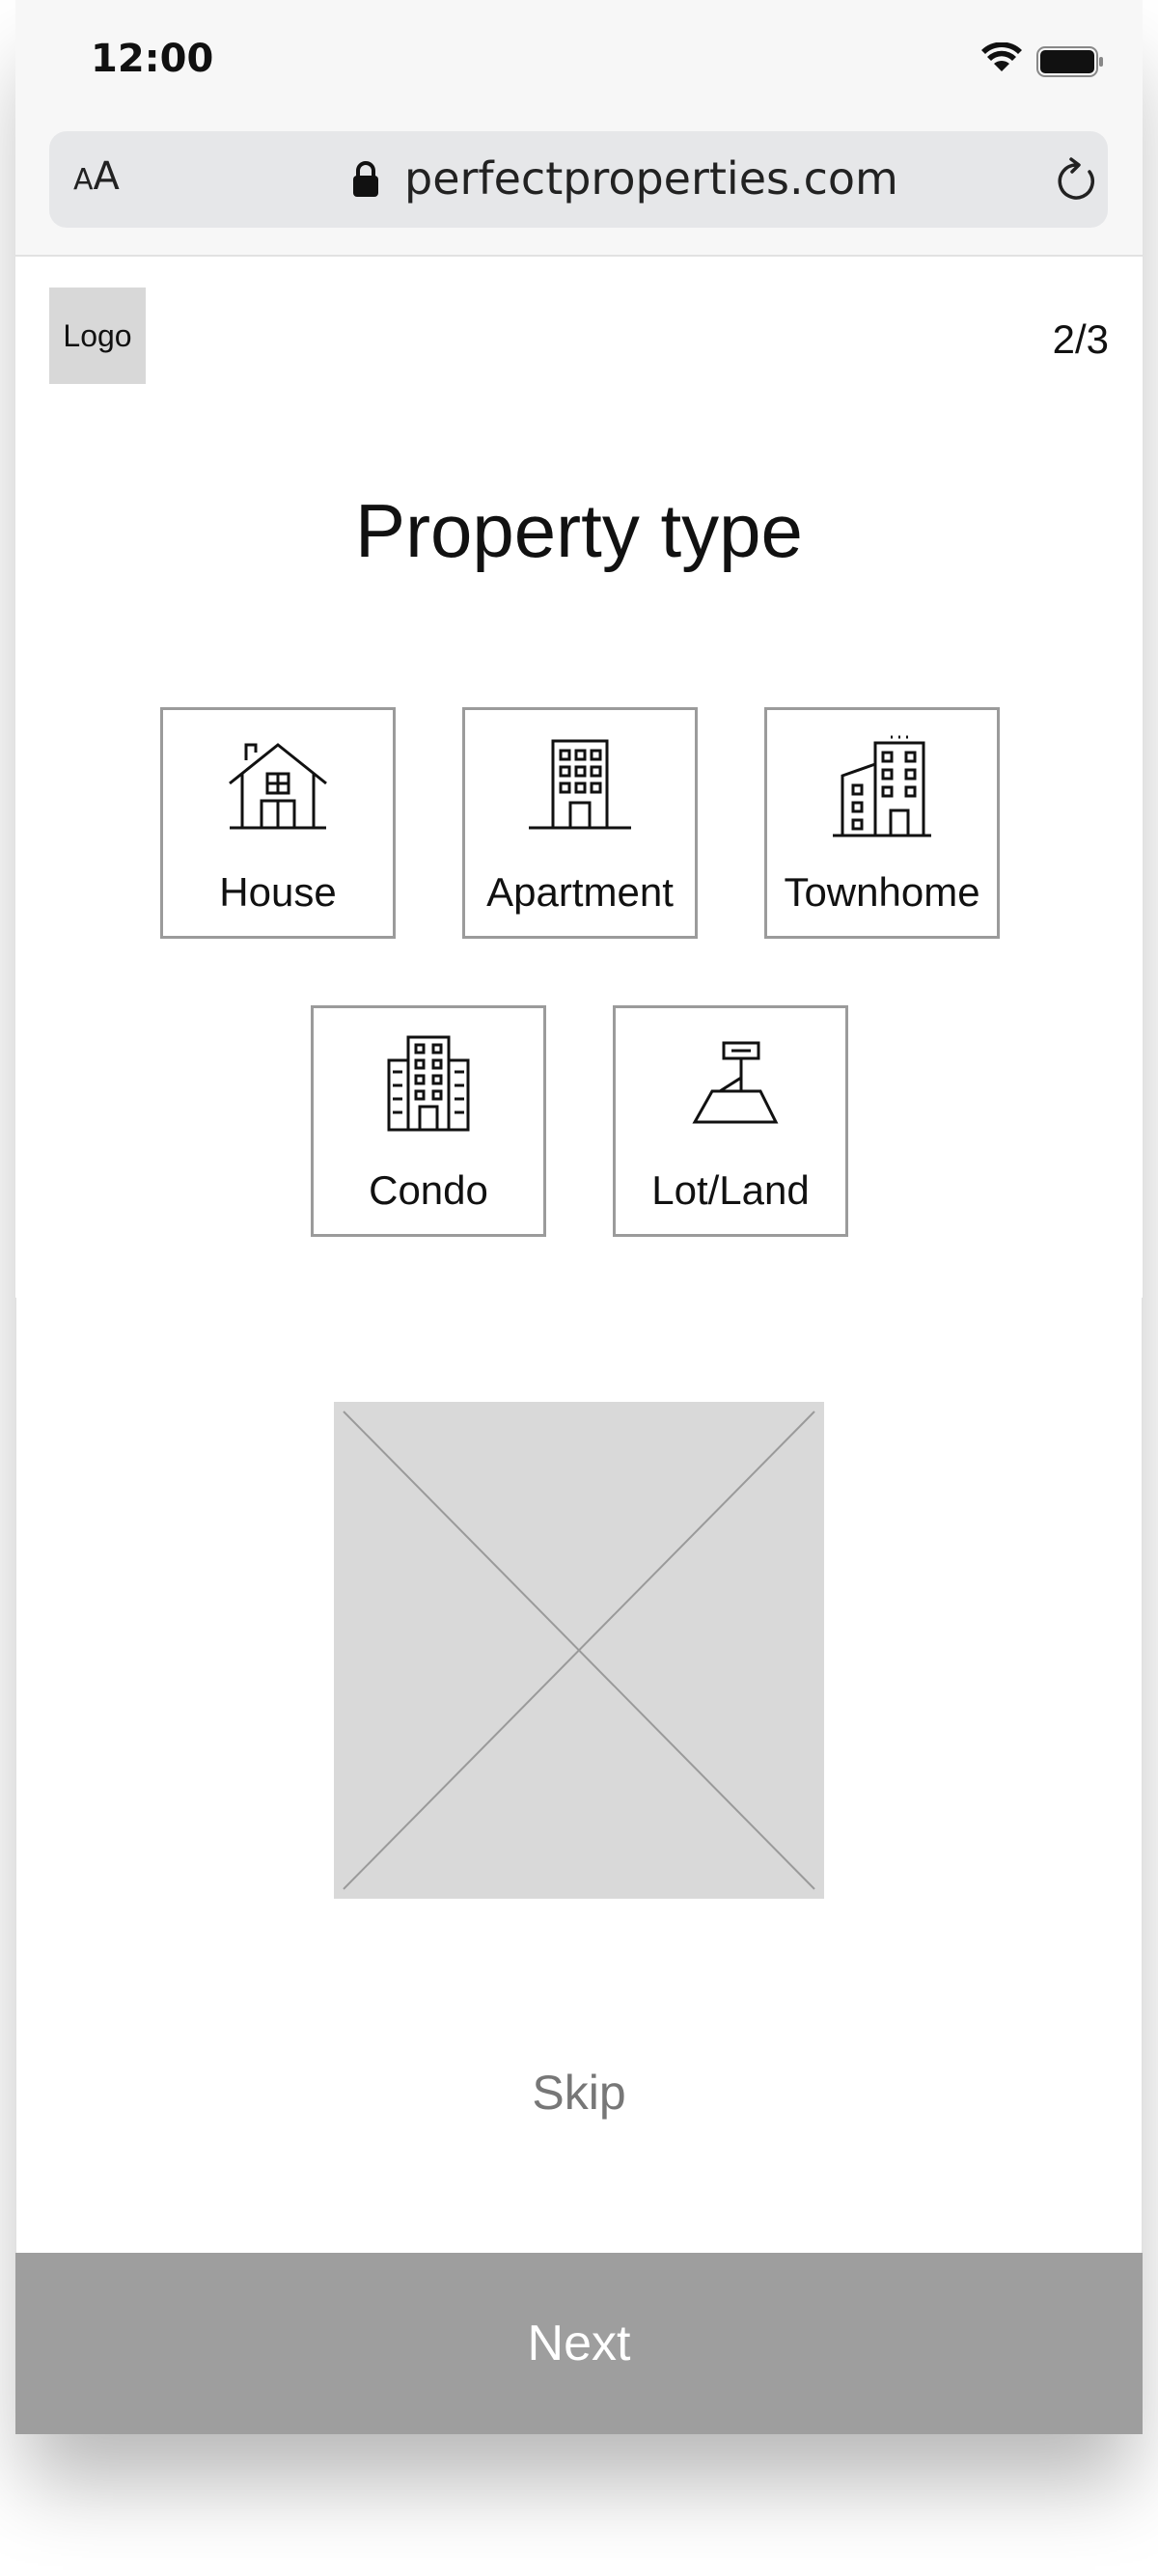 Image resolution: width=1158 pixels, height=2576 pixels. What do you see at coordinates (428, 1084) in the screenshot?
I see `condo-icon` at bounding box center [428, 1084].